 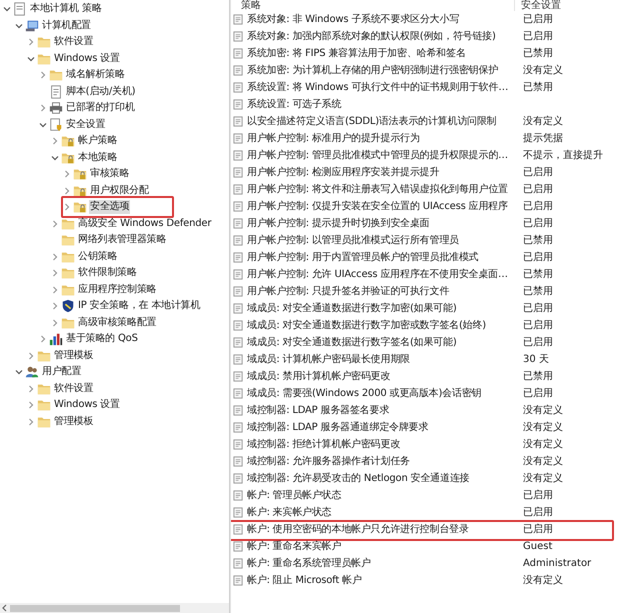 What do you see at coordinates (32, 372) in the screenshot?
I see `users-icon` at bounding box center [32, 372].